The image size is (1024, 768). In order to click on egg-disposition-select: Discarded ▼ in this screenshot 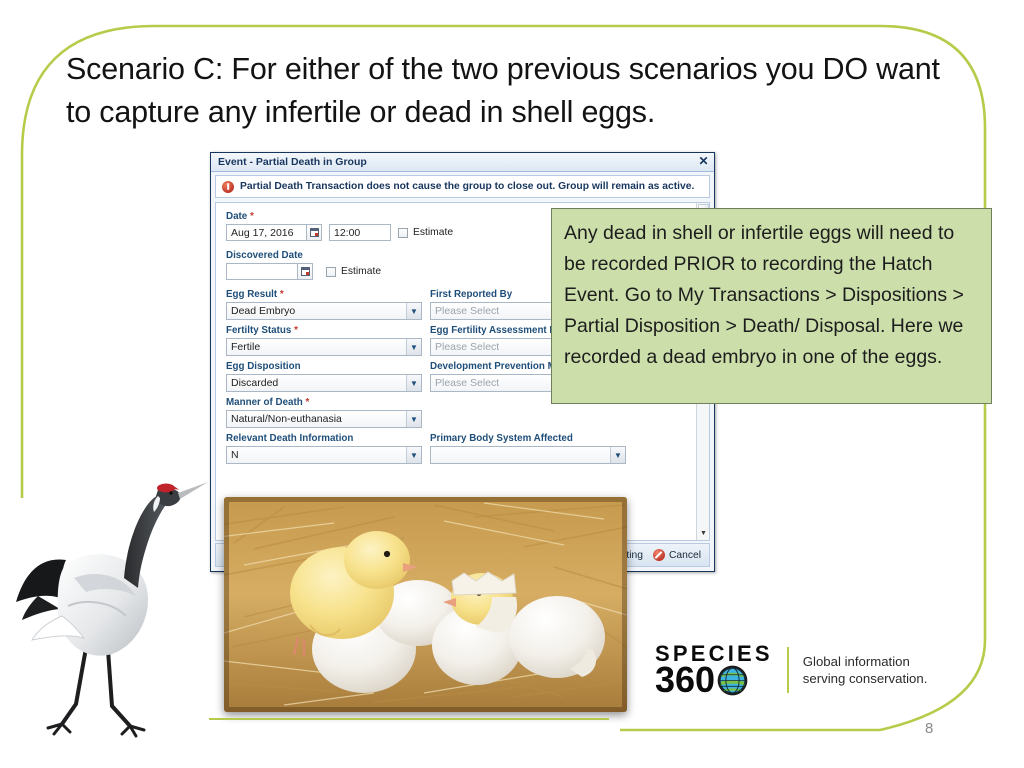, I will do `click(324, 383)`.